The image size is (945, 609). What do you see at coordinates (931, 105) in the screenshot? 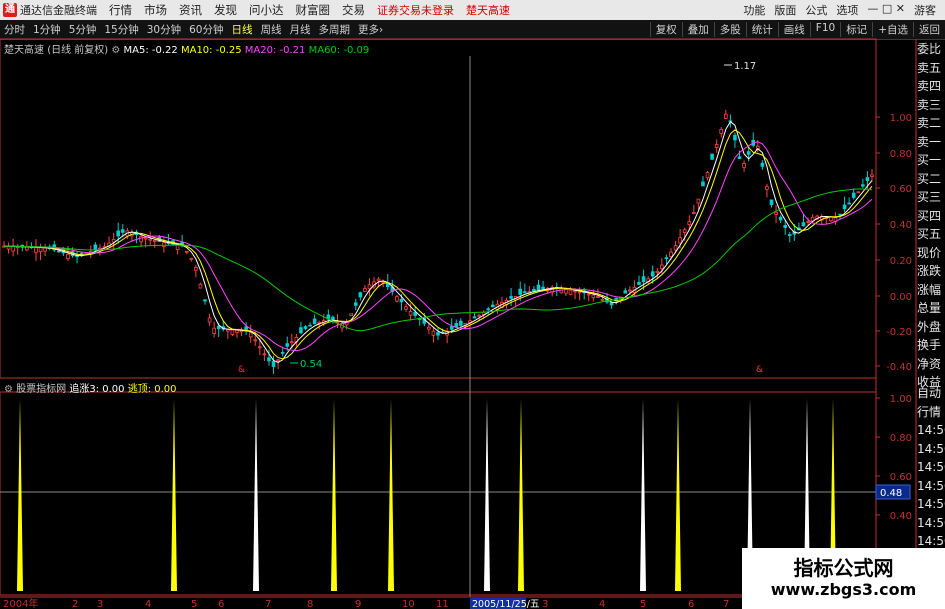
I see `side-item-3: 卖三` at bounding box center [931, 105].